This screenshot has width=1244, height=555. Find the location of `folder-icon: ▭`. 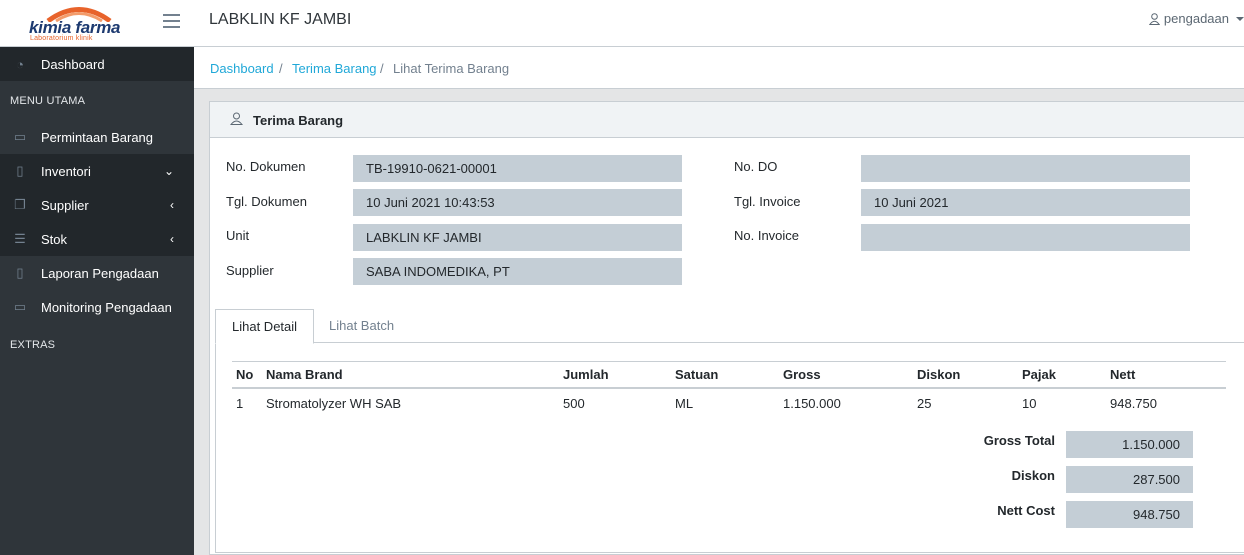

folder-icon: ▭ is located at coordinates (20, 136).